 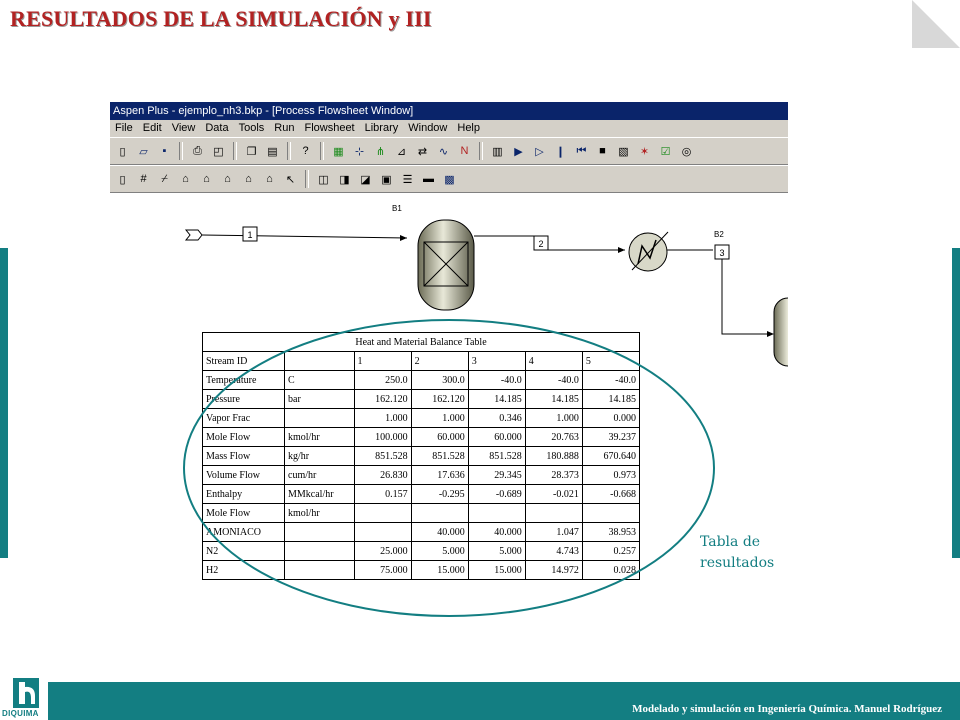 I want to click on flash-block-b2, so click(x=780, y=332).